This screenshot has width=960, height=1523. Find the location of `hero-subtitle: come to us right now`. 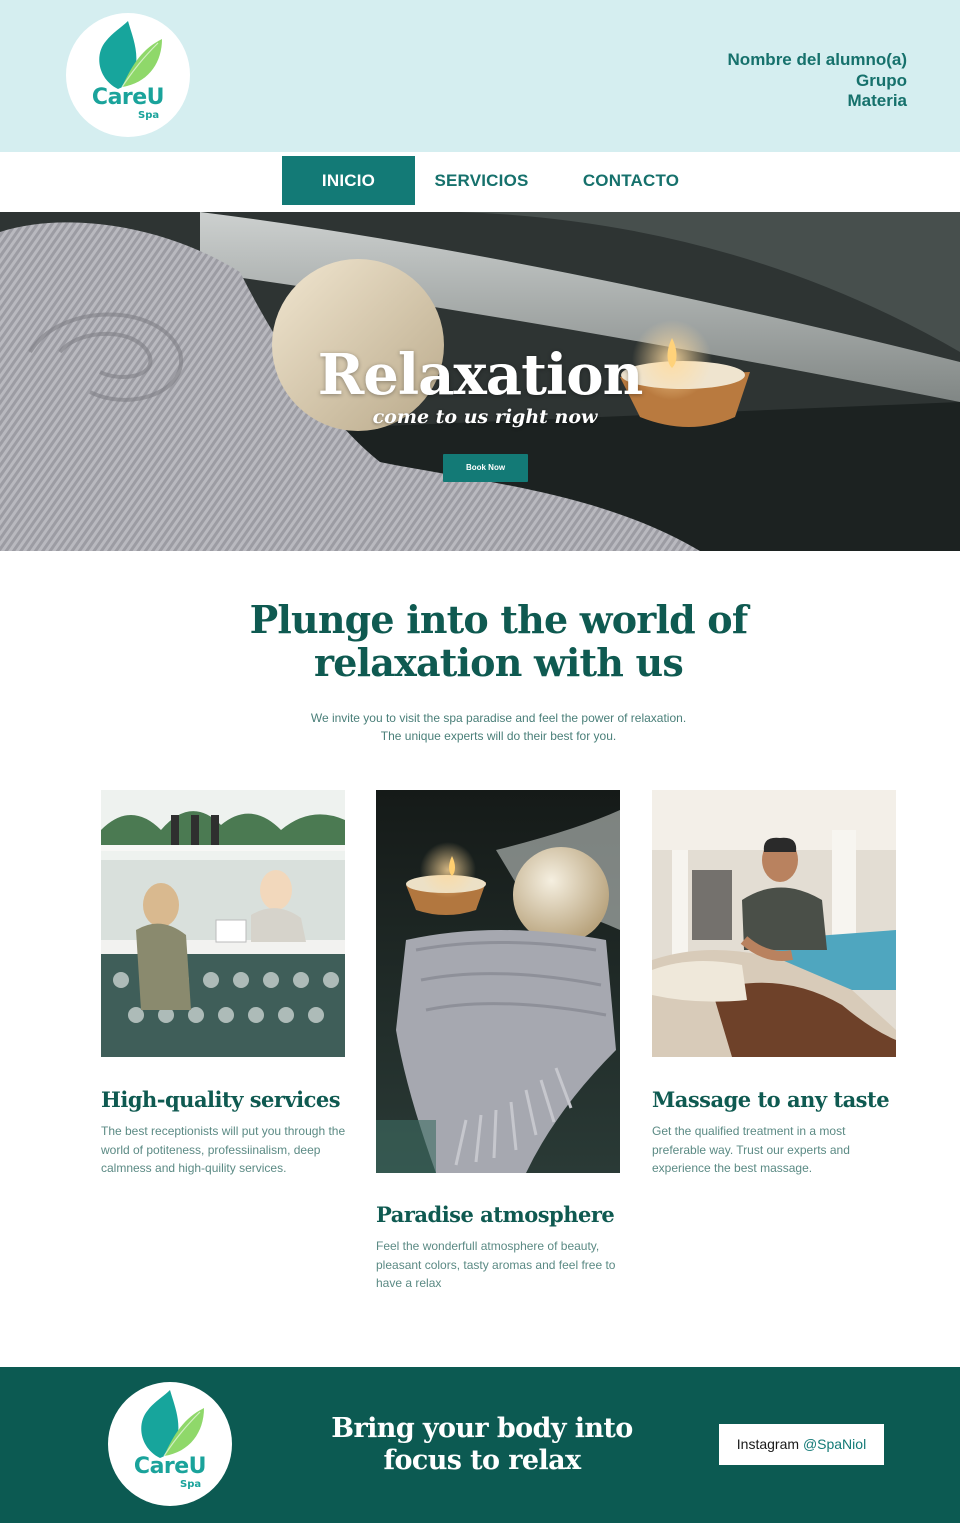

hero-subtitle: come to us right now is located at coordinates (485, 417).